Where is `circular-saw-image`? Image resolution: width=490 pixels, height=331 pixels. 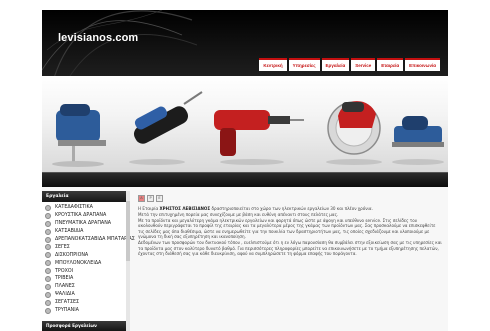
circular-saw-image is located at coordinates (354, 133).